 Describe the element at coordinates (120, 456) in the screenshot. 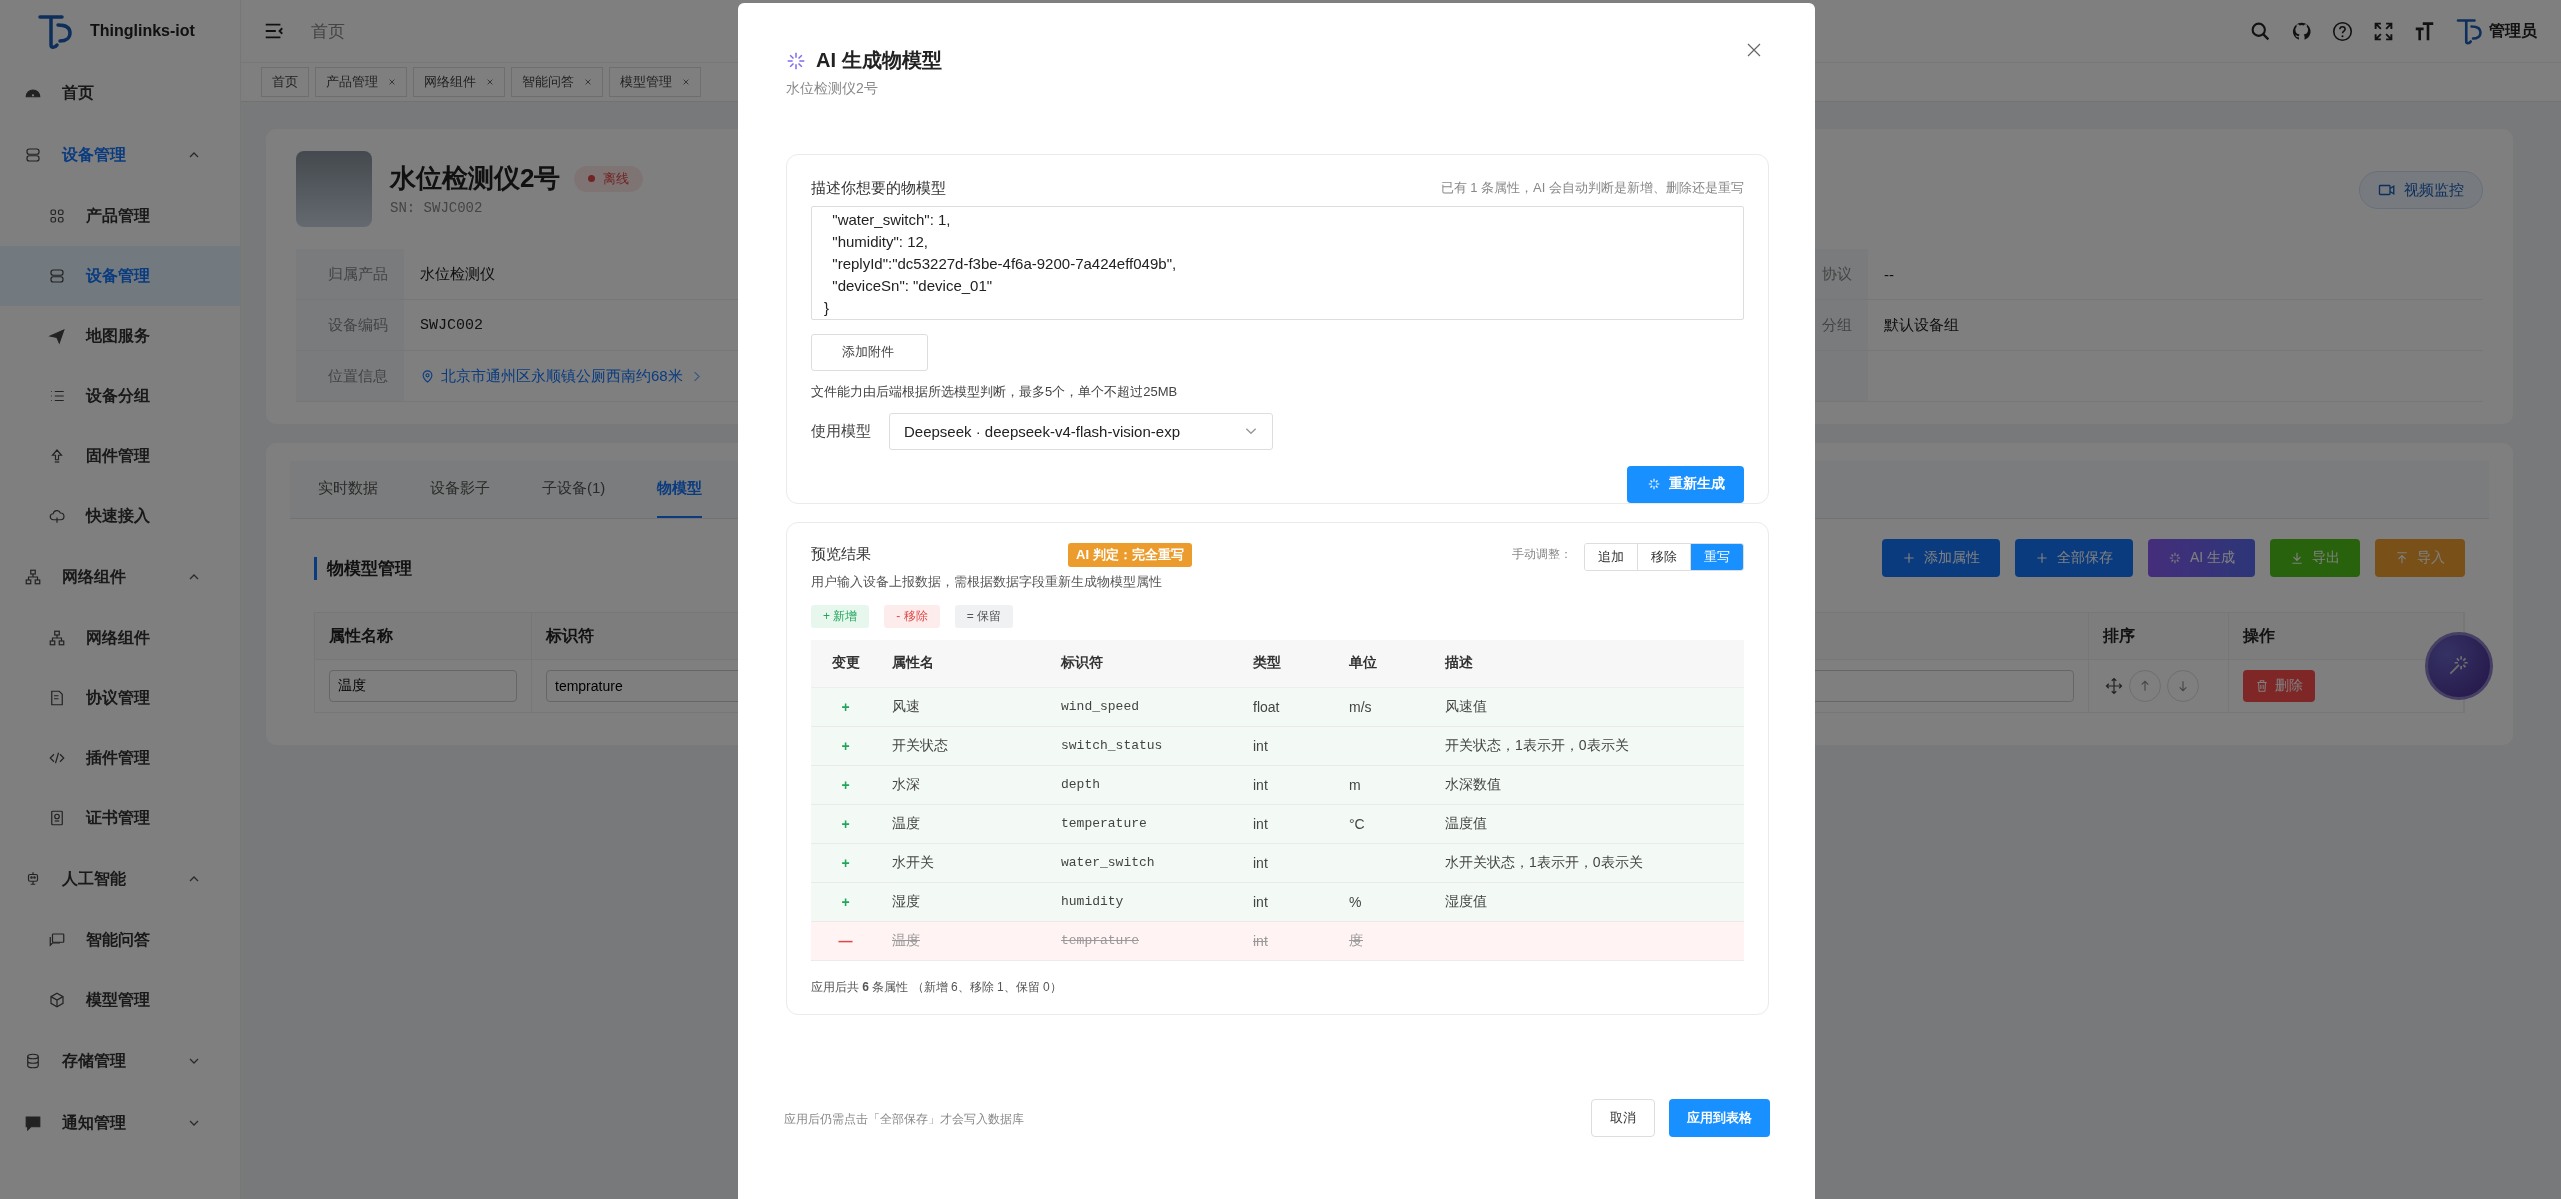

I see `menu-item: 固件管理` at that location.